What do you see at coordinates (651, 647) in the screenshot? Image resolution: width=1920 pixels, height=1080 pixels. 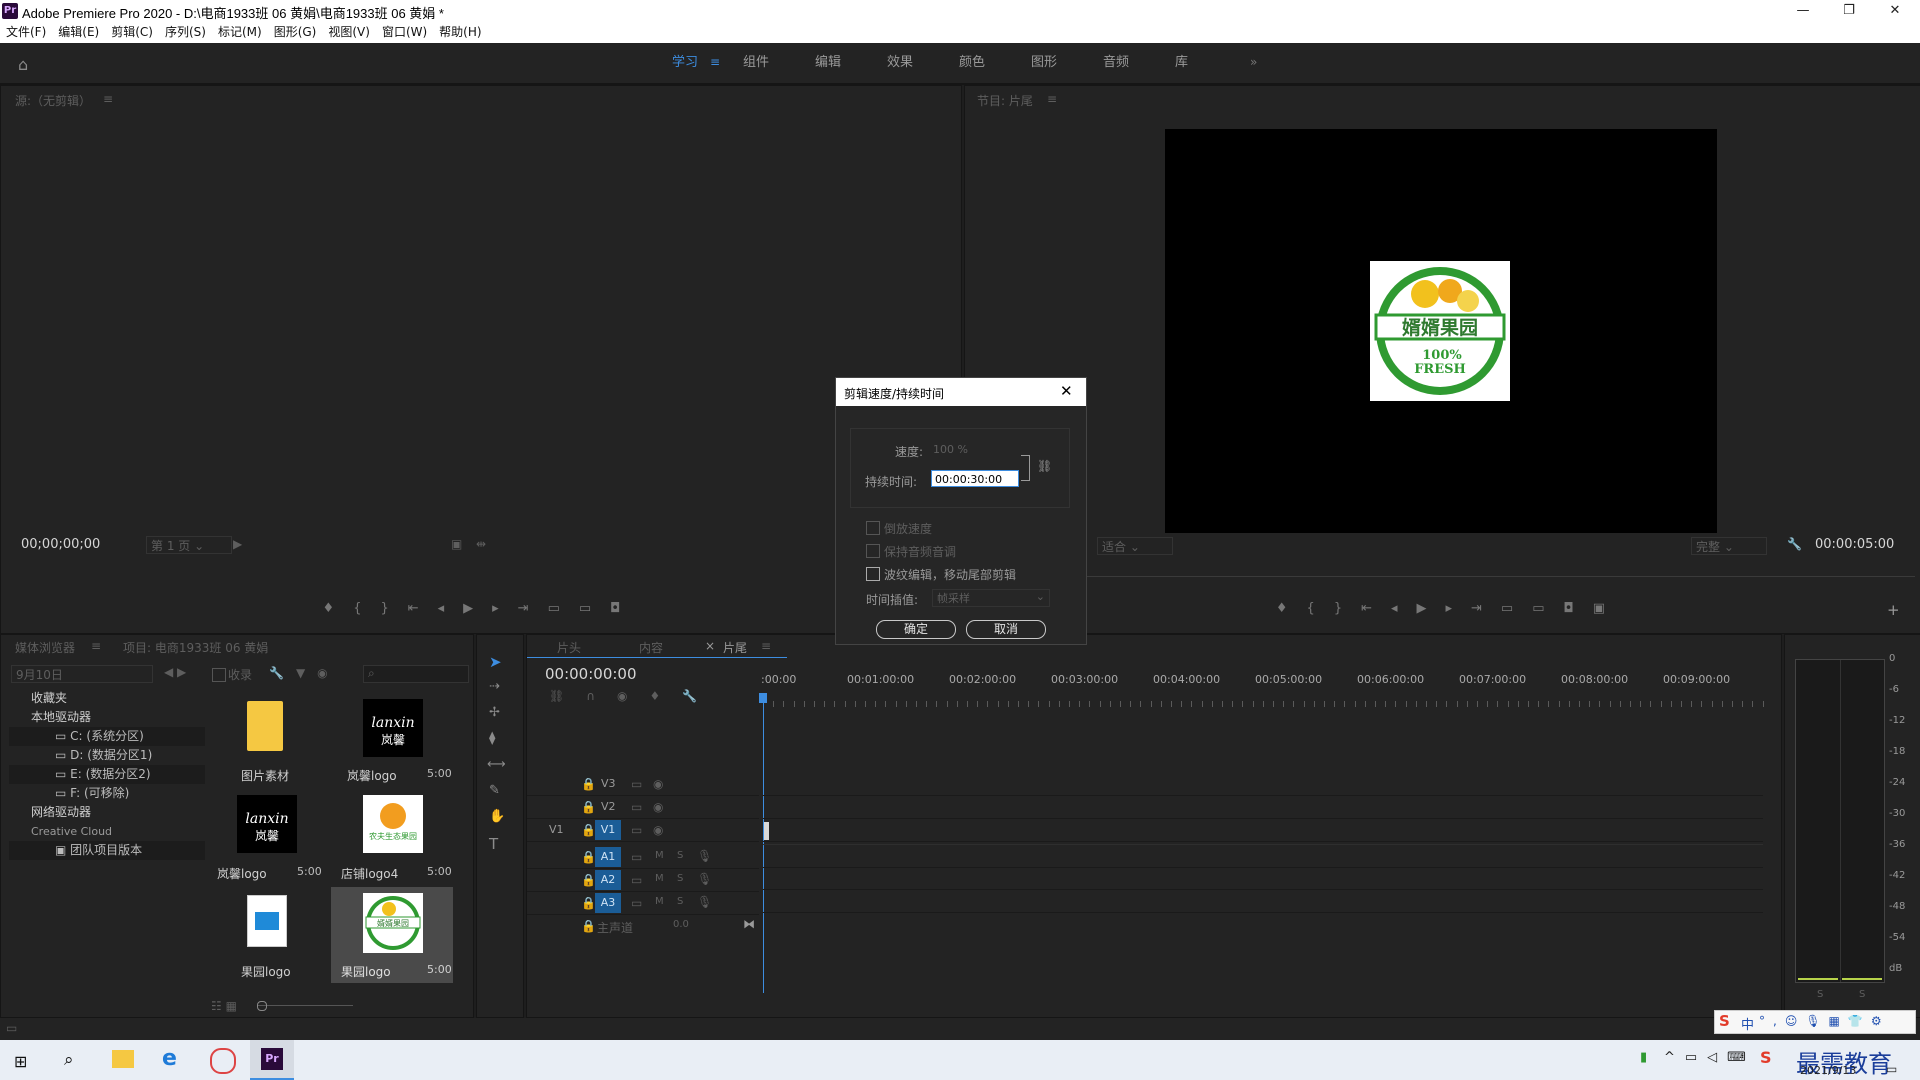 I see `timeline-tab-content: 内容` at bounding box center [651, 647].